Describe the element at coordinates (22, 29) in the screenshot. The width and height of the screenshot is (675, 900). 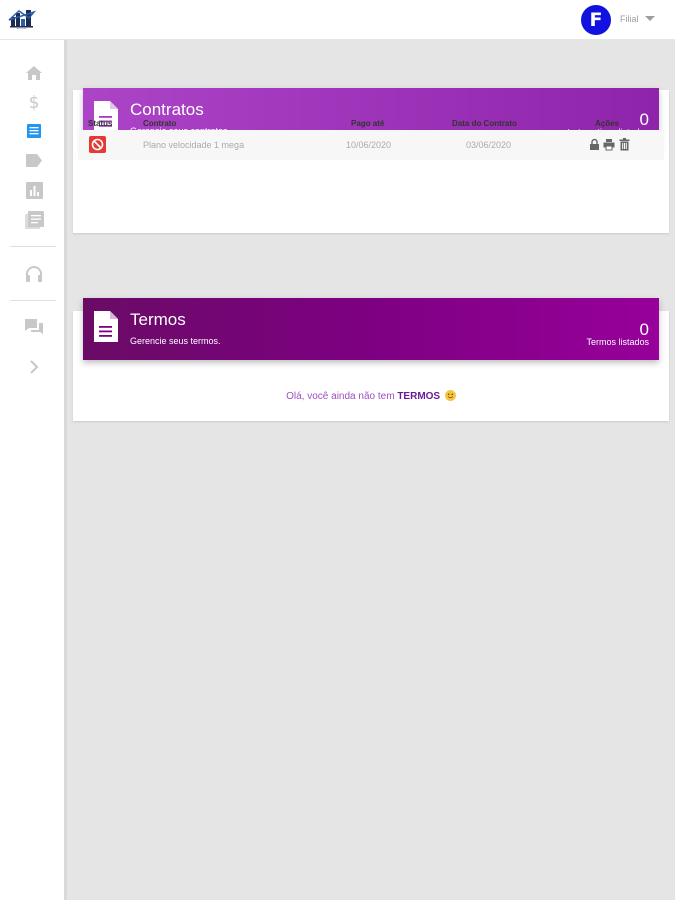
I see `logo-caption: ALTERNET` at that location.